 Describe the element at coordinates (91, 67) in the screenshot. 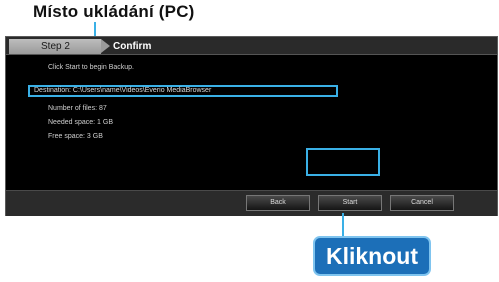

I see `instruction-text: Click Start to begin Backup.` at that location.